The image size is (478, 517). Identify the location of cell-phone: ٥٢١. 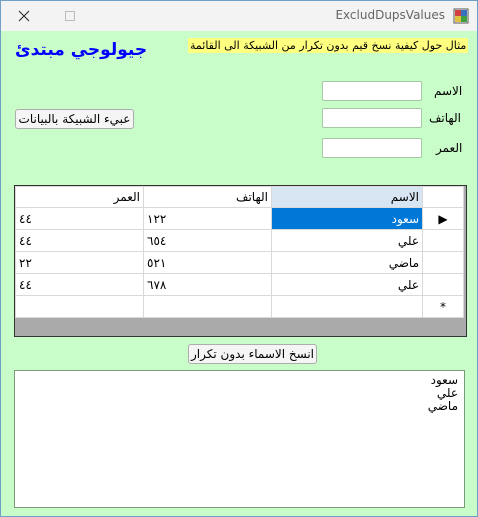
(207, 262).